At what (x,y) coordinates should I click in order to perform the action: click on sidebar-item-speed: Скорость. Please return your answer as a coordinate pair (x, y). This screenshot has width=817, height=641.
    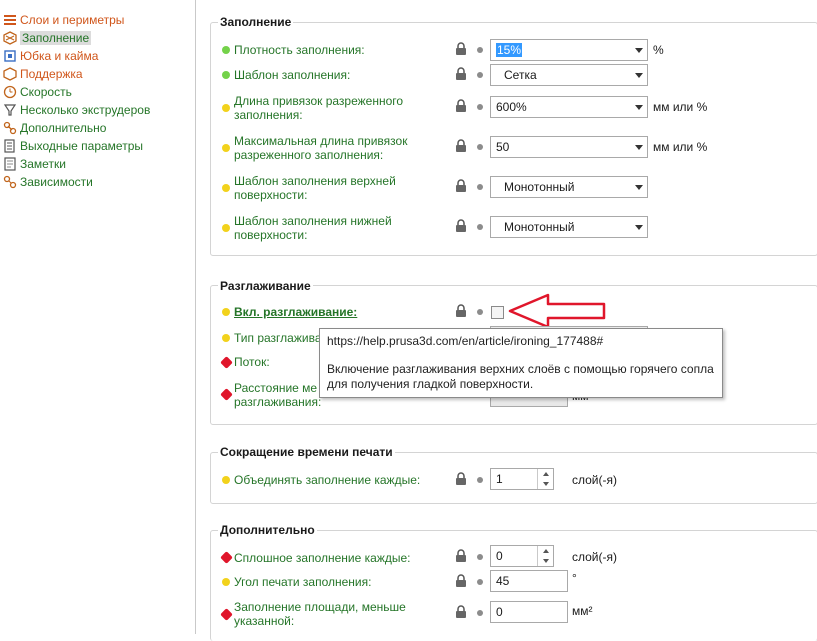
    Looking at the image, I should click on (37, 91).